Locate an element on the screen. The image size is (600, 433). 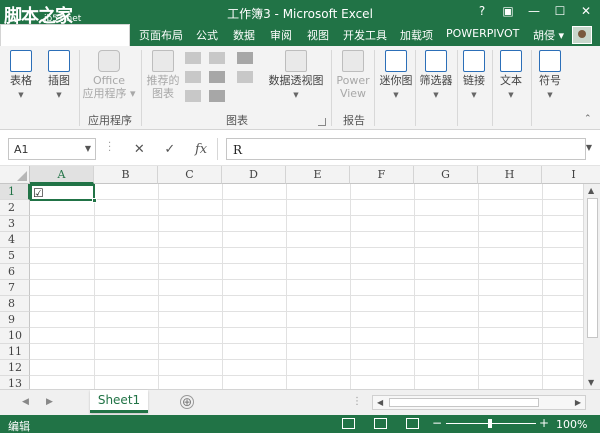
zoom-slider-knob is located at coordinates (490, 423).